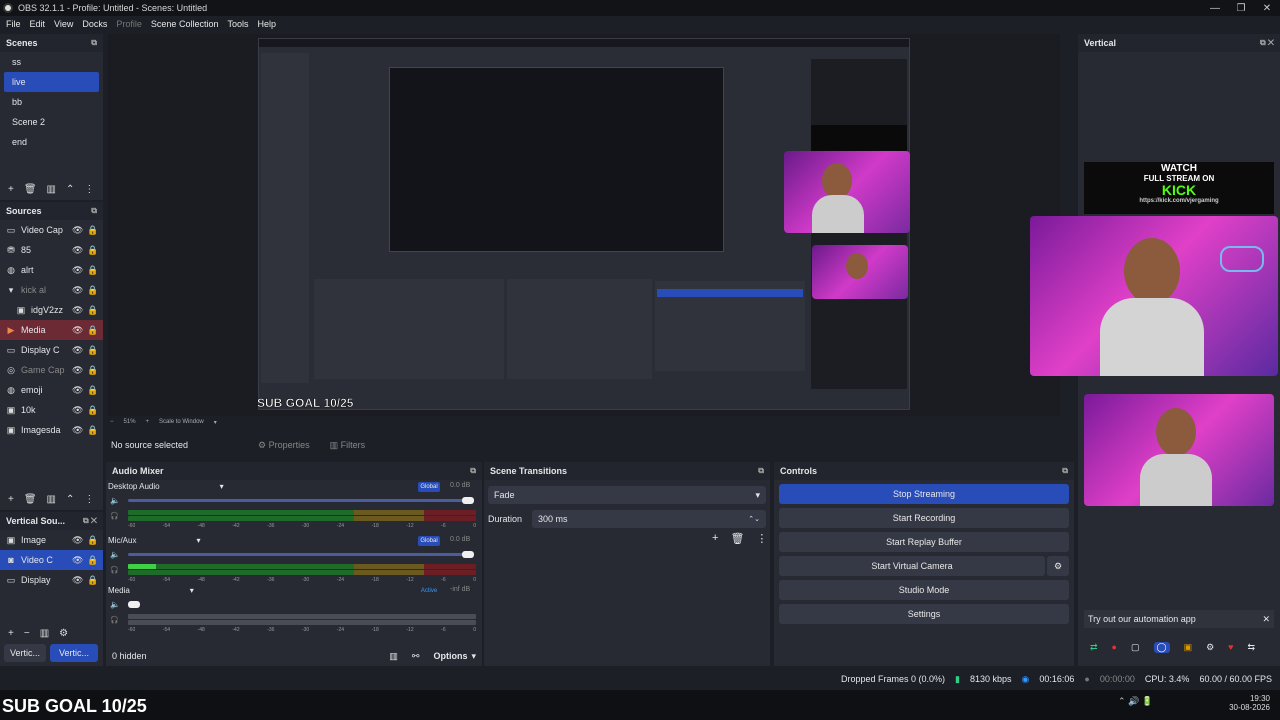  What do you see at coordinates (429, 541) in the screenshot?
I see `channel-badge: Global` at bounding box center [429, 541].